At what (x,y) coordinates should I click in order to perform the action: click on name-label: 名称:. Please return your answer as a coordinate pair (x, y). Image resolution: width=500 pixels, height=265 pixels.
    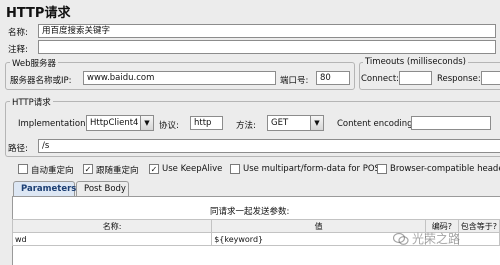
    Looking at the image, I should click on (18, 33).